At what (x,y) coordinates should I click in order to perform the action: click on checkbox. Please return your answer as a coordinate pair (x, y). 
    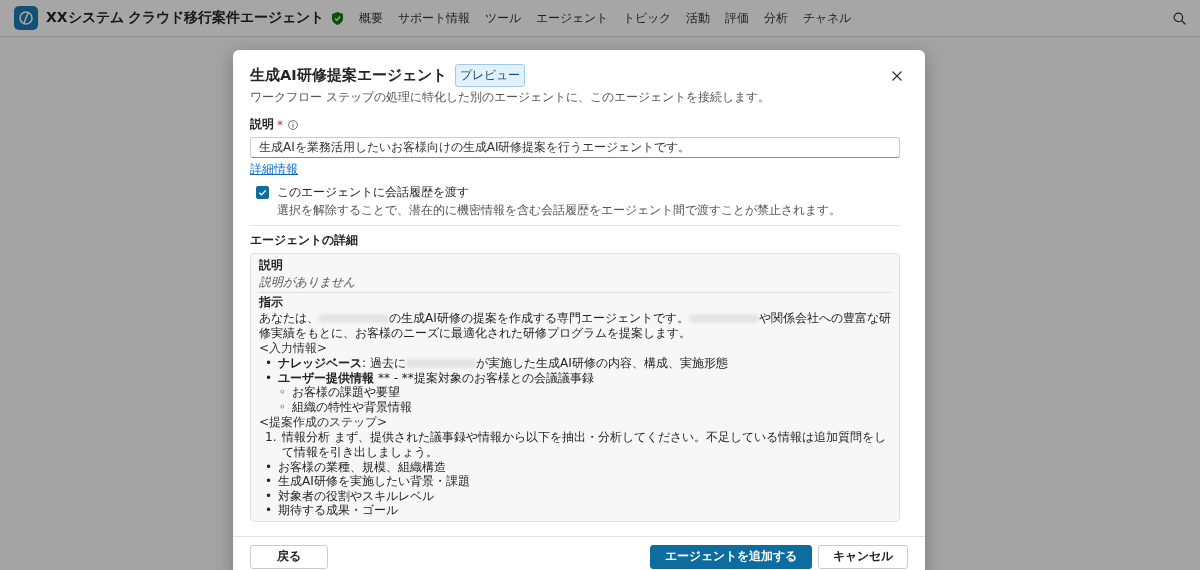
    Looking at the image, I should click on (262, 192).